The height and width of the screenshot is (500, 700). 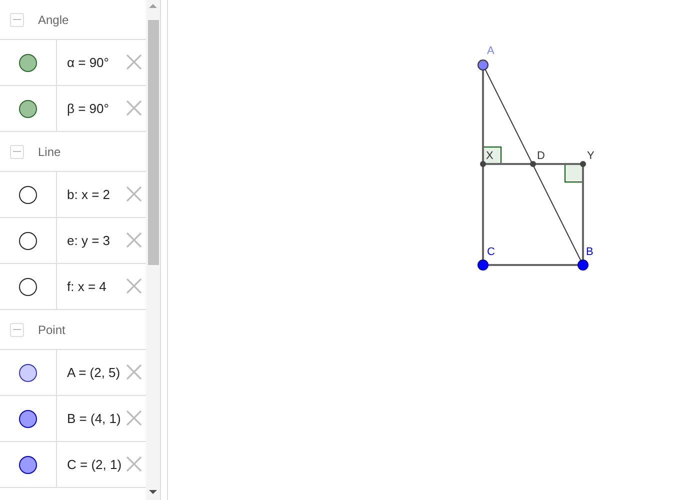 I want to click on point-label: D, so click(x=541, y=156).